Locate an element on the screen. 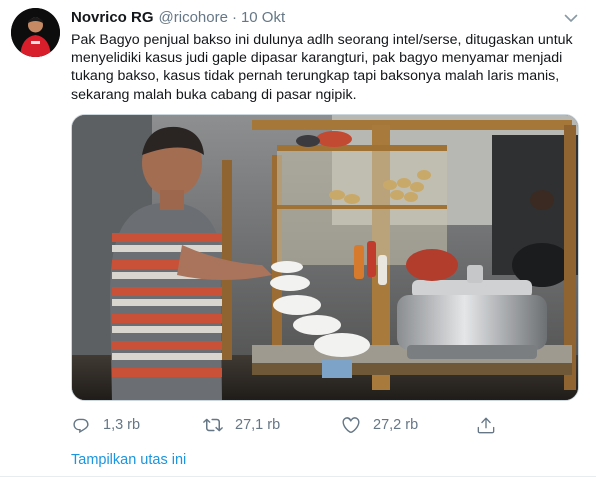 The width and height of the screenshot is (596, 477). heart-icon is located at coordinates (351, 425).